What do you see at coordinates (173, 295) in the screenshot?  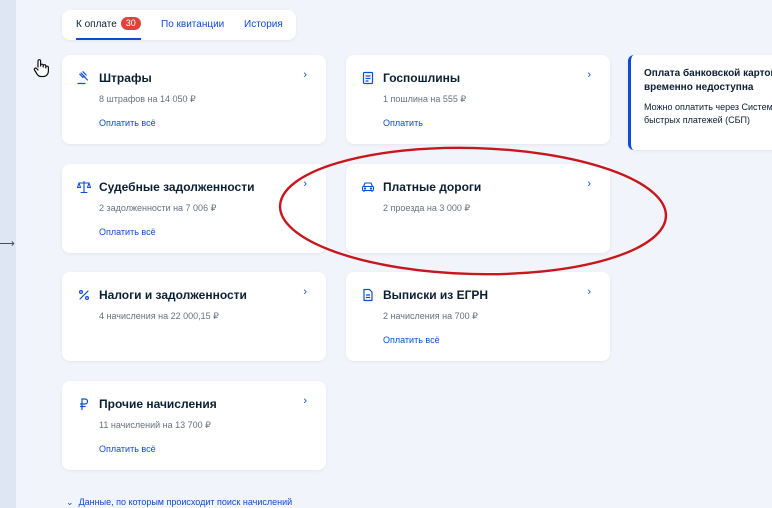 I see `card-title: Налоги и задолженности` at bounding box center [173, 295].